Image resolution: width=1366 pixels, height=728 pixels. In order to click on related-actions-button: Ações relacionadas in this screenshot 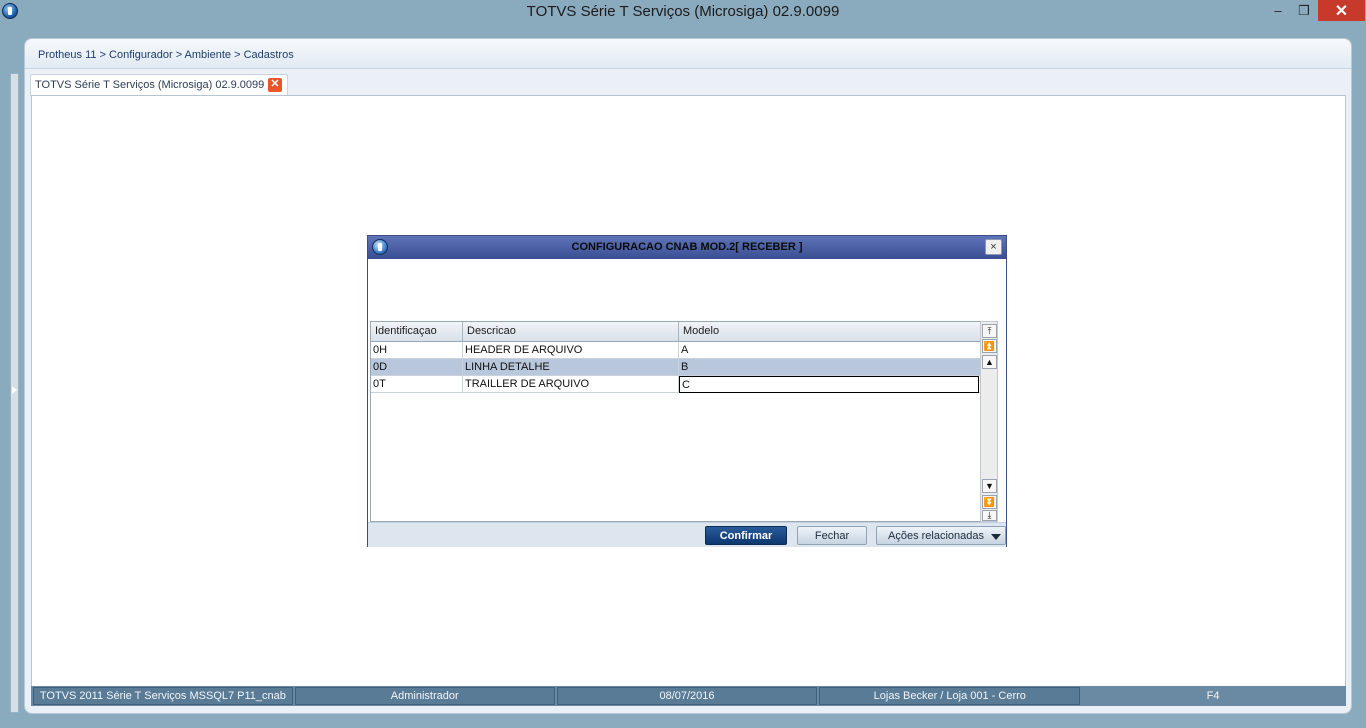, I will do `click(941, 535)`.